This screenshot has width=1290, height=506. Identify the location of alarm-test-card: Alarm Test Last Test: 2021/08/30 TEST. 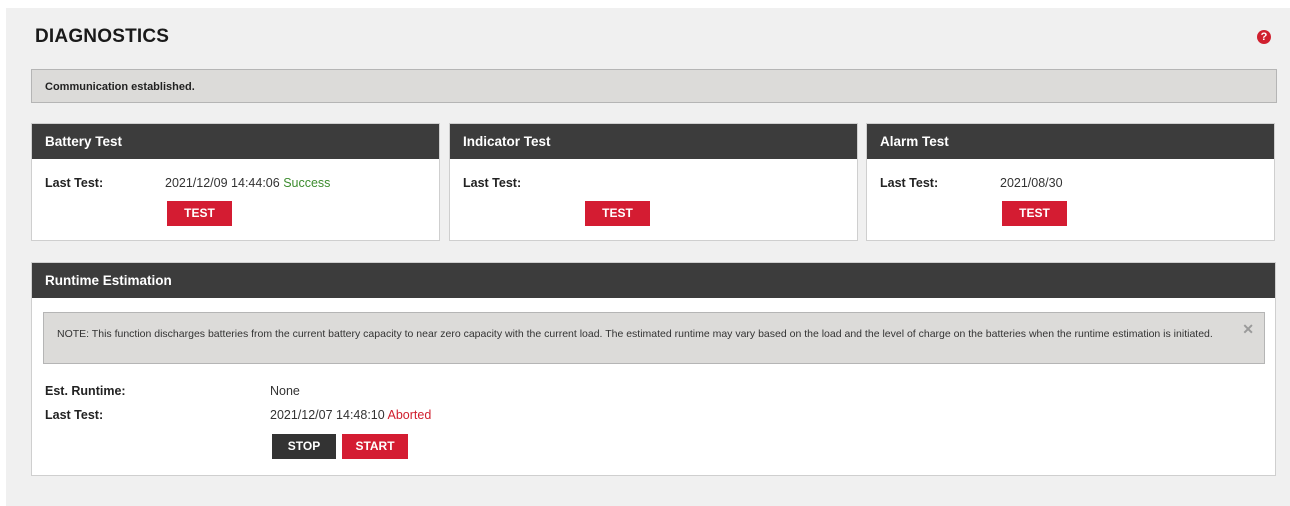
(1070, 182).